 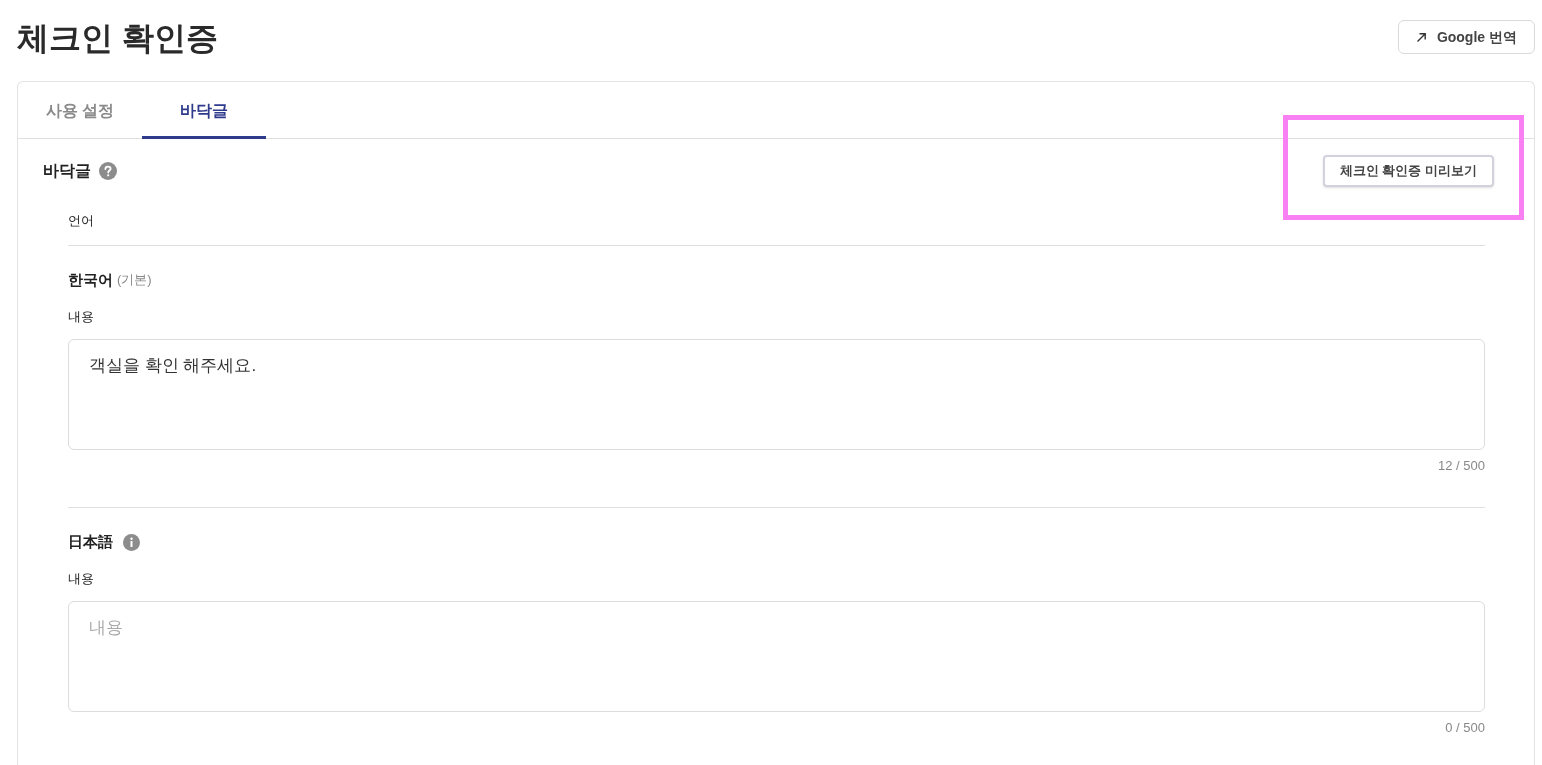 What do you see at coordinates (108, 171) in the screenshot?
I see `help-icon` at bounding box center [108, 171].